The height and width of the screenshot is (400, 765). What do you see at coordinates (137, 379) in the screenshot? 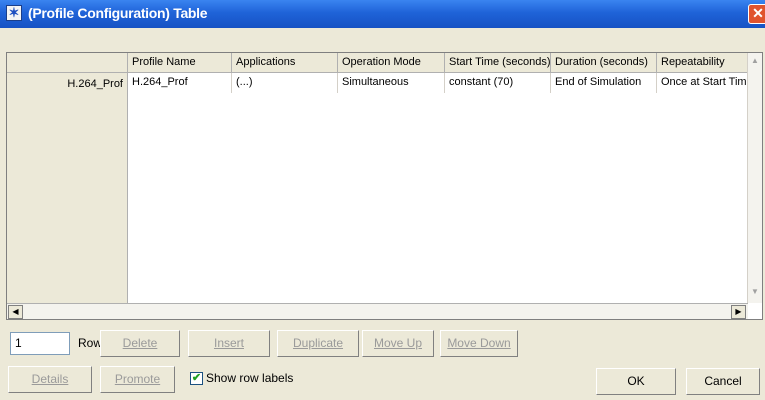
I see `promote-button: Promote` at bounding box center [137, 379].